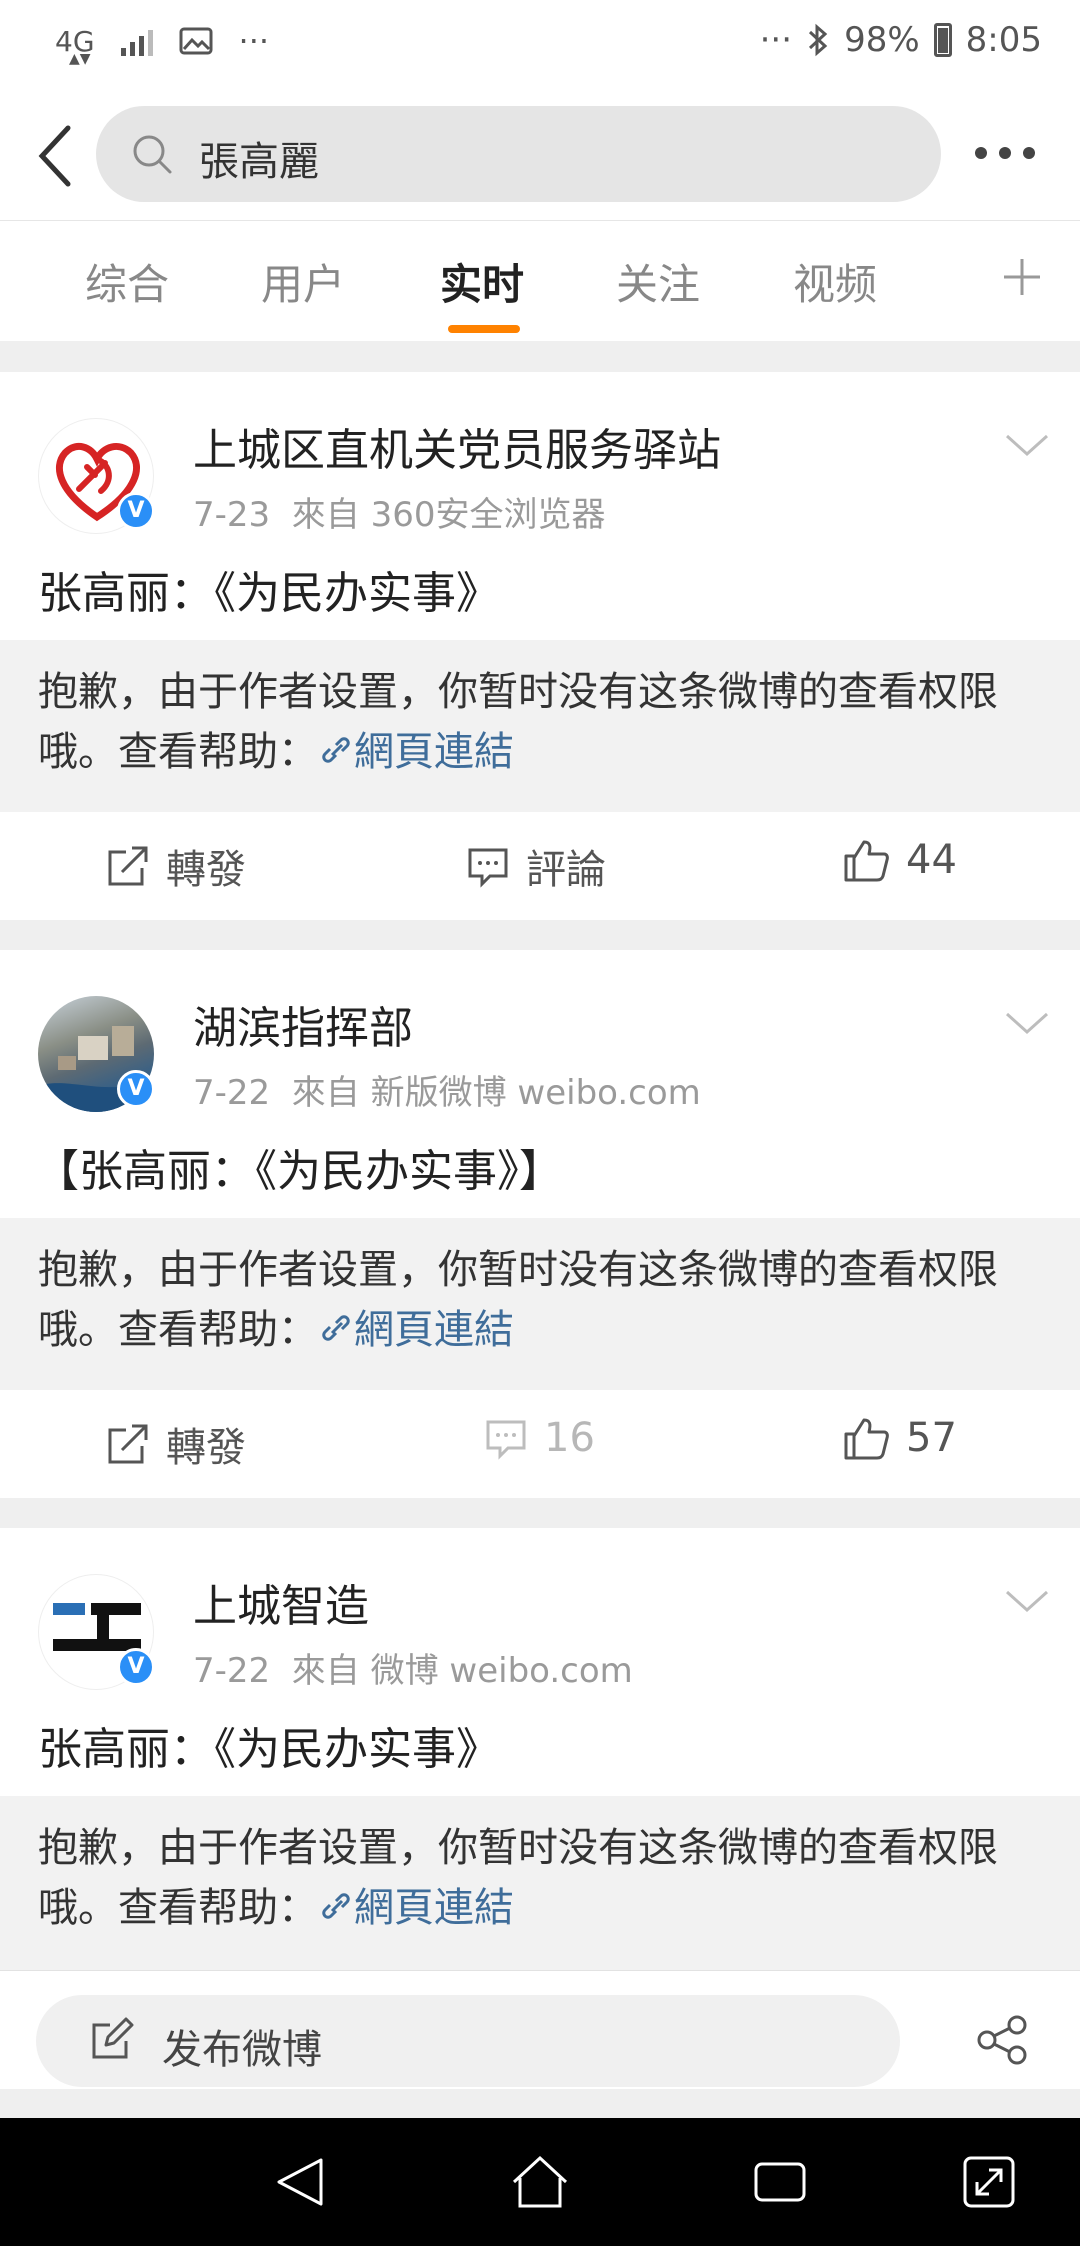 The width and height of the screenshot is (1080, 2246). What do you see at coordinates (540, 280) in the screenshot?
I see `tab-bar: 综合 用户 实时 关注 视频` at bounding box center [540, 280].